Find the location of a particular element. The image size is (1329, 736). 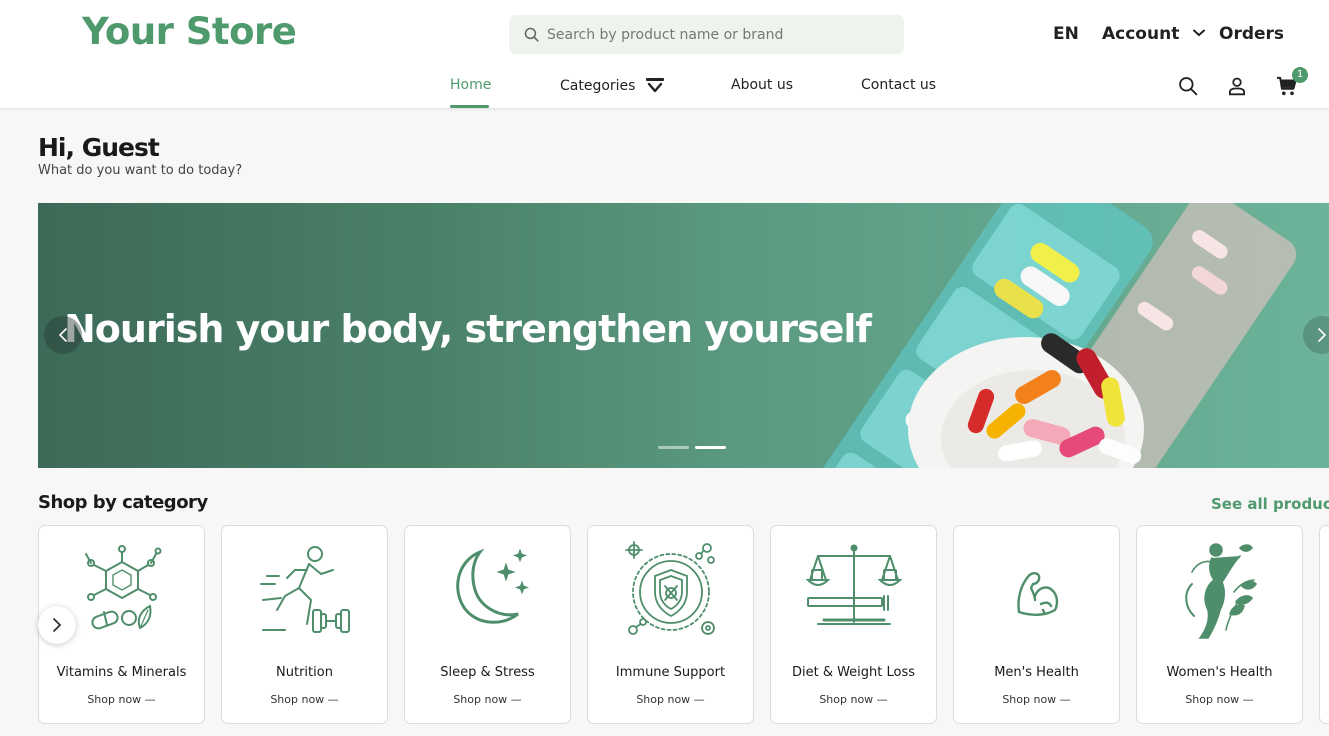

user-icon is located at coordinates (1237, 86).